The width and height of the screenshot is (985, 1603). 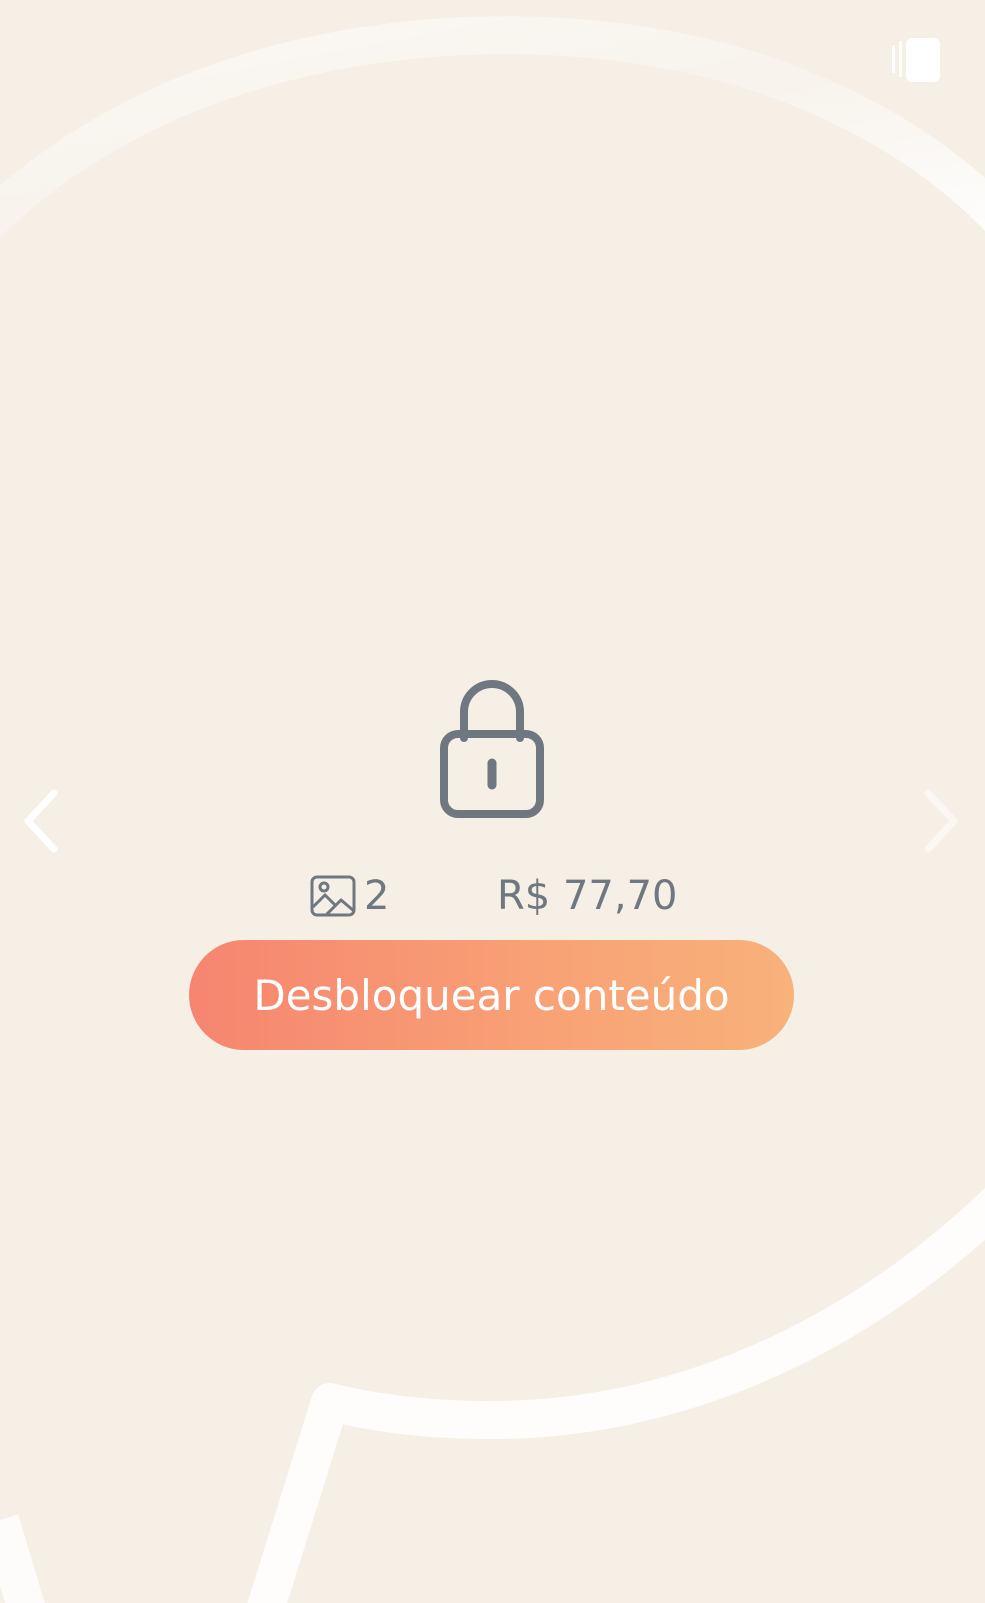 I want to click on image-count: 2, so click(x=349, y=896).